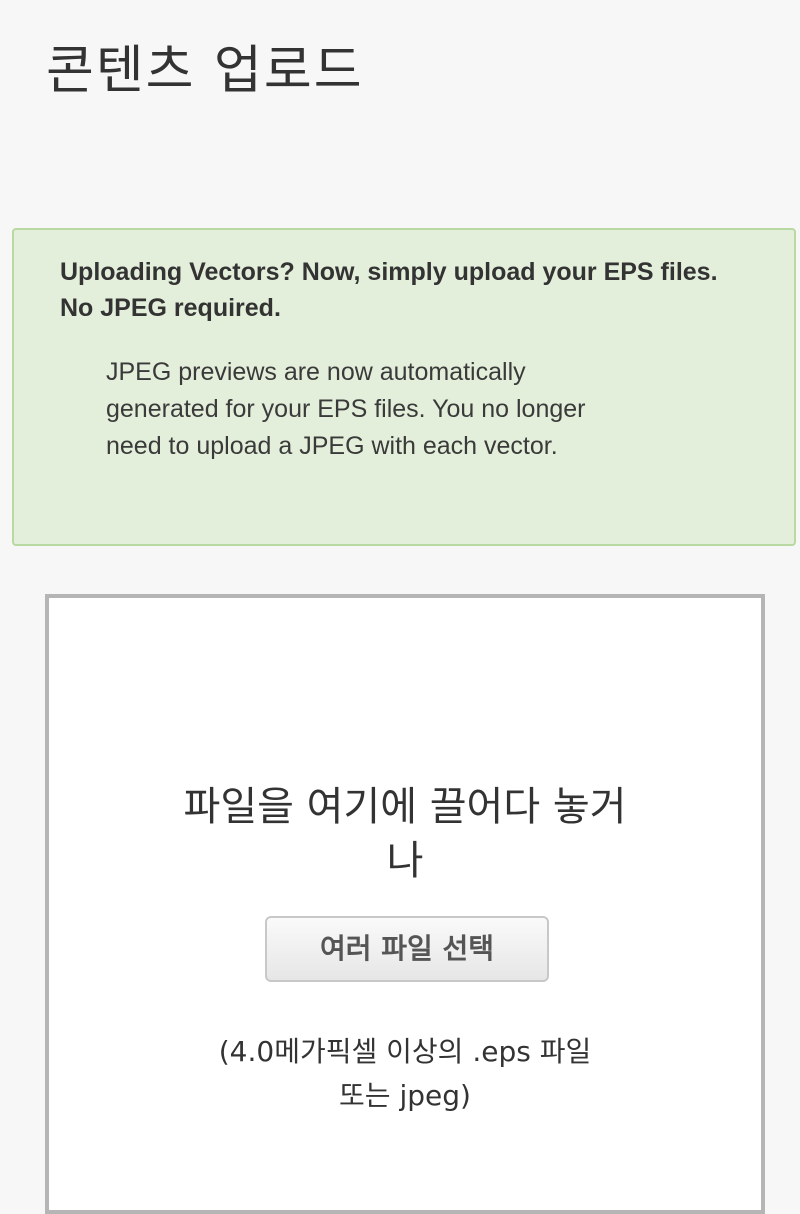 Image resolution: width=800 pixels, height=1214 pixels. I want to click on page-title: 콘텐츠 업로드, so click(205, 71).